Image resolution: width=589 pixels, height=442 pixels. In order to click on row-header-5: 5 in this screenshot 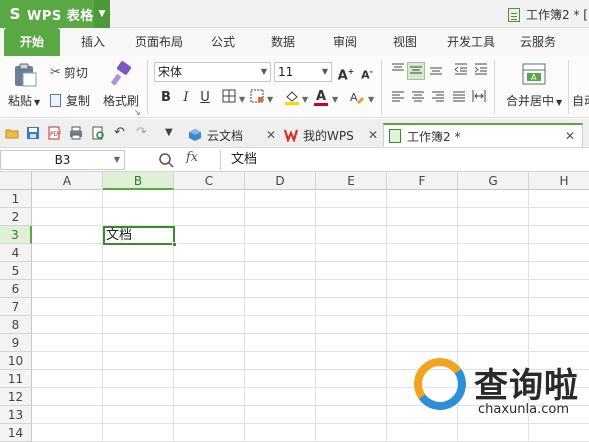, I will do `click(16, 271)`.